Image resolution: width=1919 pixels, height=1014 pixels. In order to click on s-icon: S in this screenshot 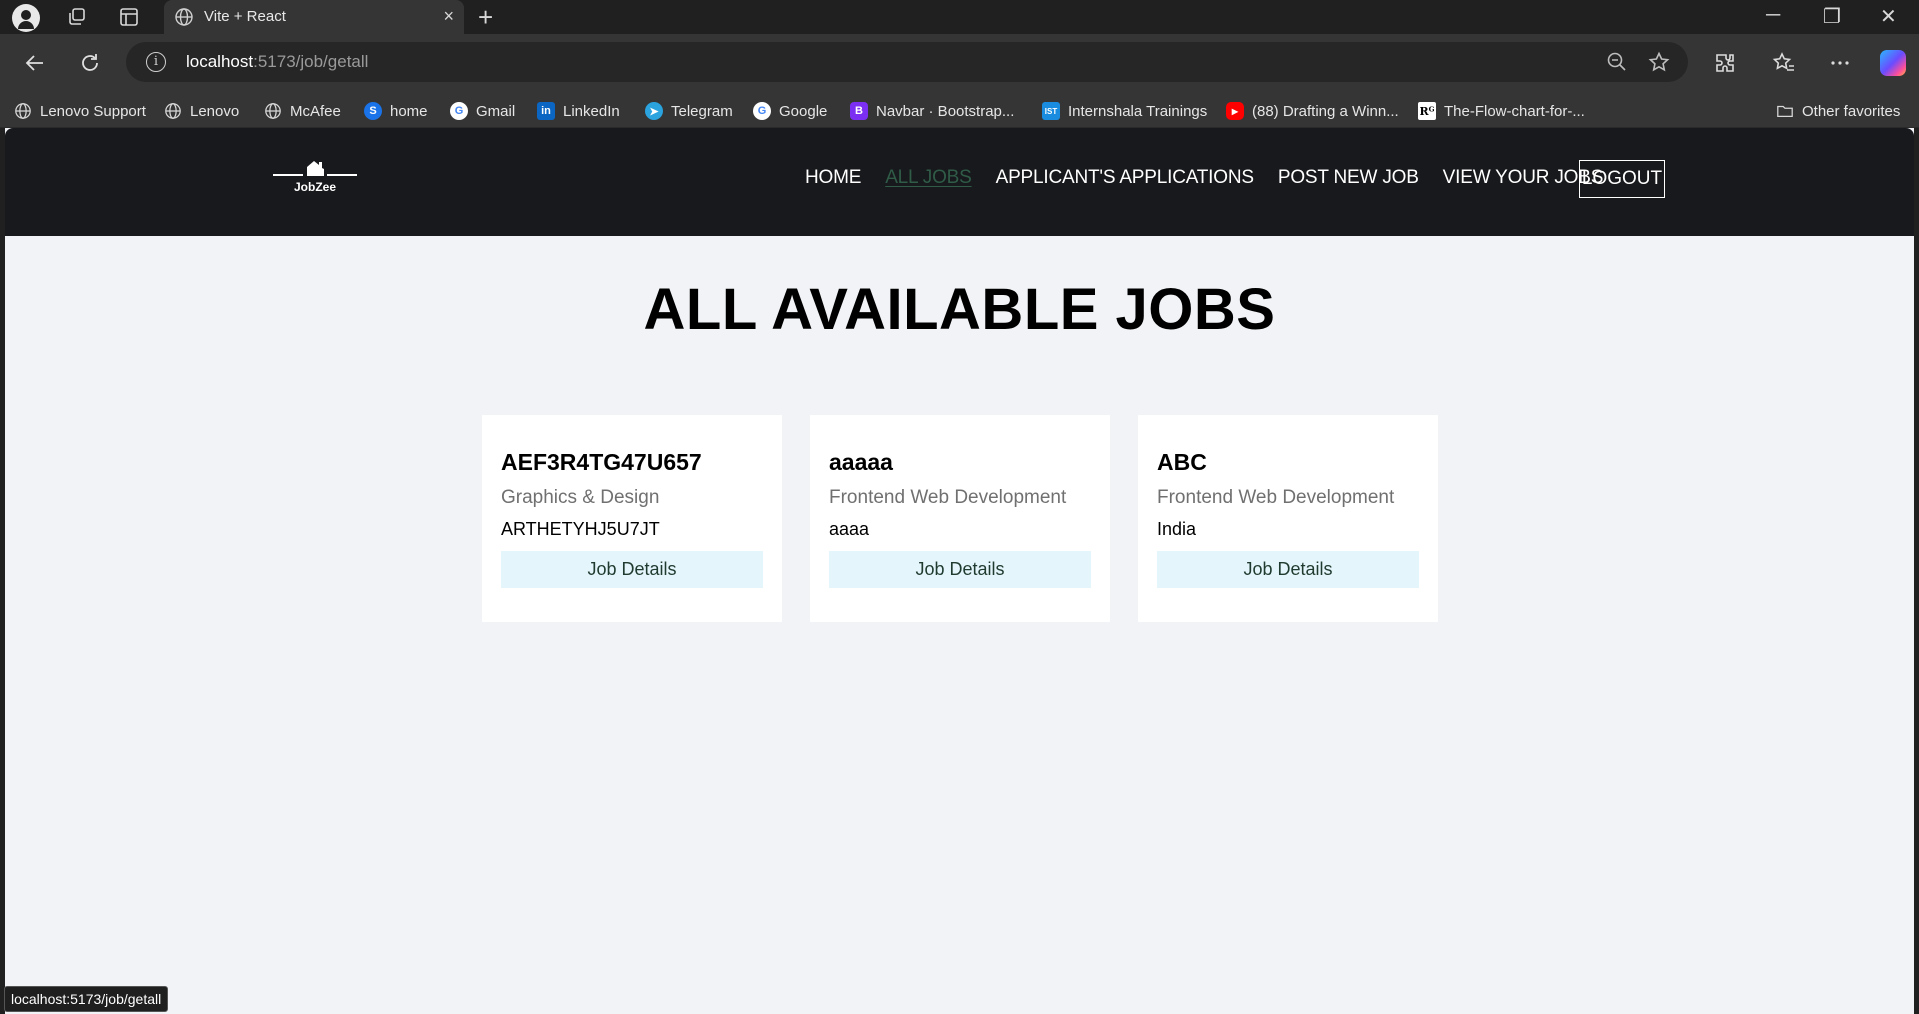, I will do `click(373, 111)`.